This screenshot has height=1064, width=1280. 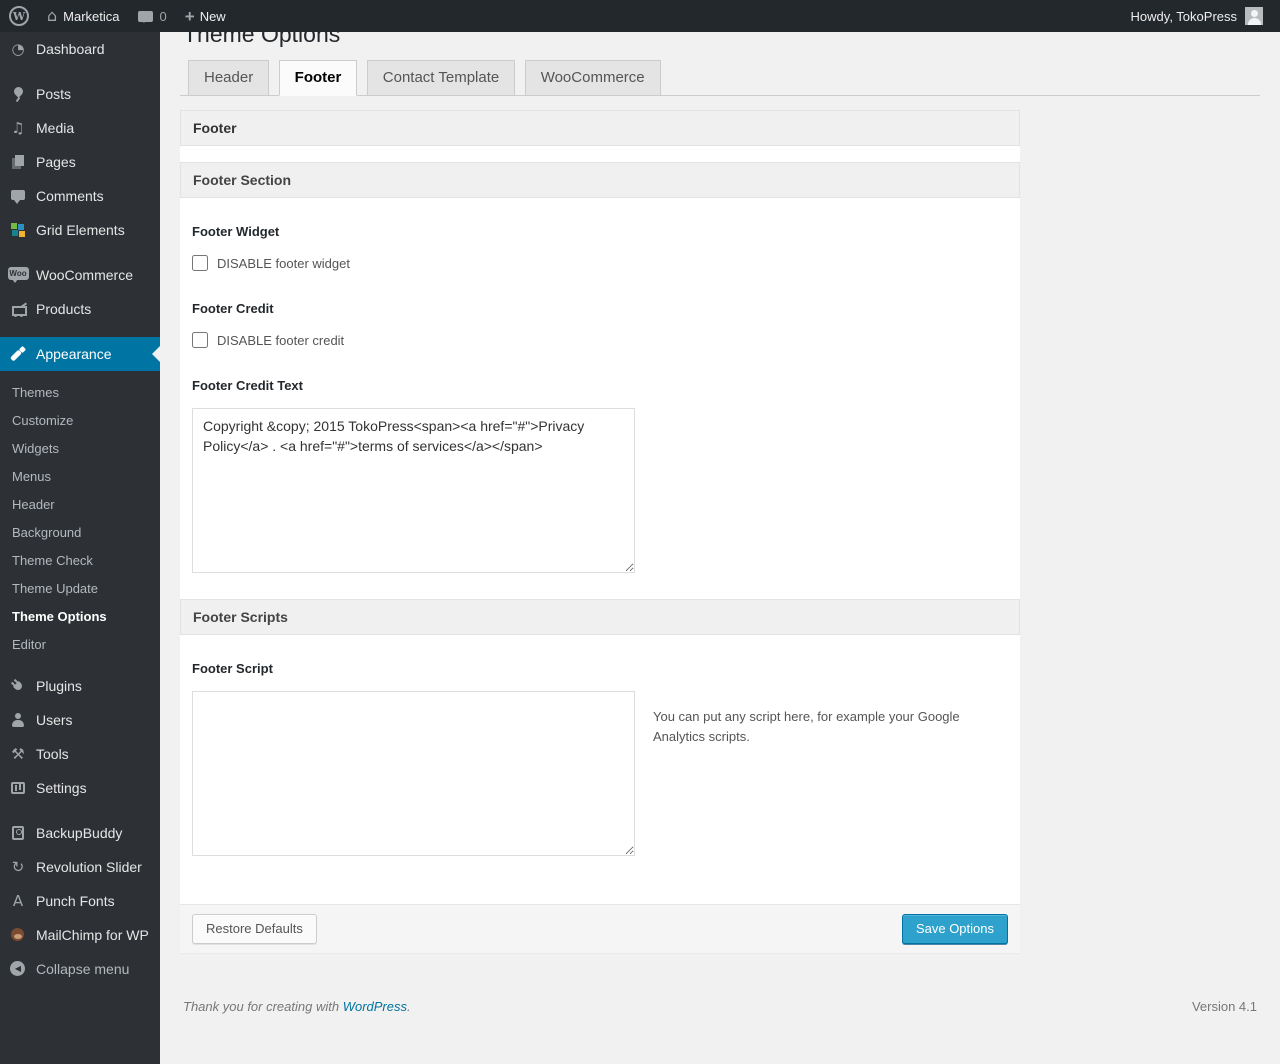 What do you see at coordinates (18, 866) in the screenshot?
I see `refresh-arrows-icon: ↻` at bounding box center [18, 866].